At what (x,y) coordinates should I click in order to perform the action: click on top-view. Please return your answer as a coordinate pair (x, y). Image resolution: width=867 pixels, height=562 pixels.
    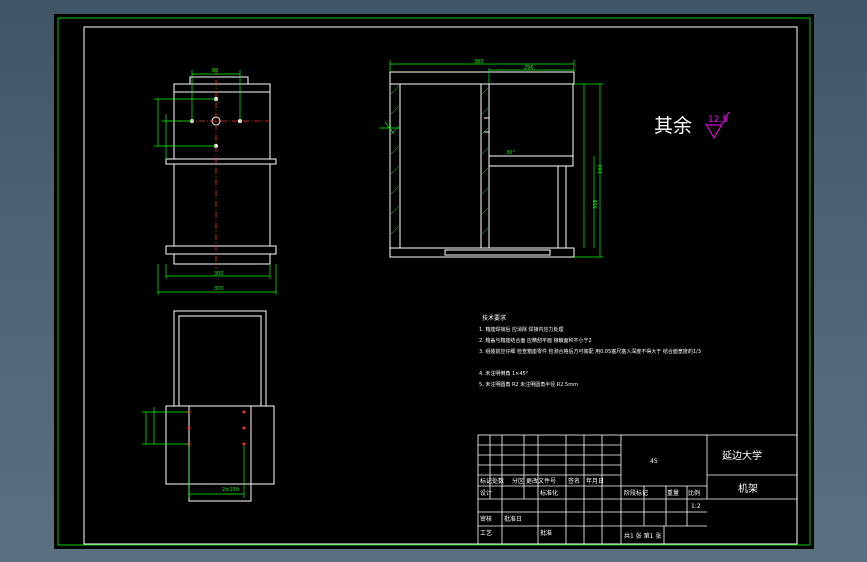
    Looking at the image, I should click on (221, 170).